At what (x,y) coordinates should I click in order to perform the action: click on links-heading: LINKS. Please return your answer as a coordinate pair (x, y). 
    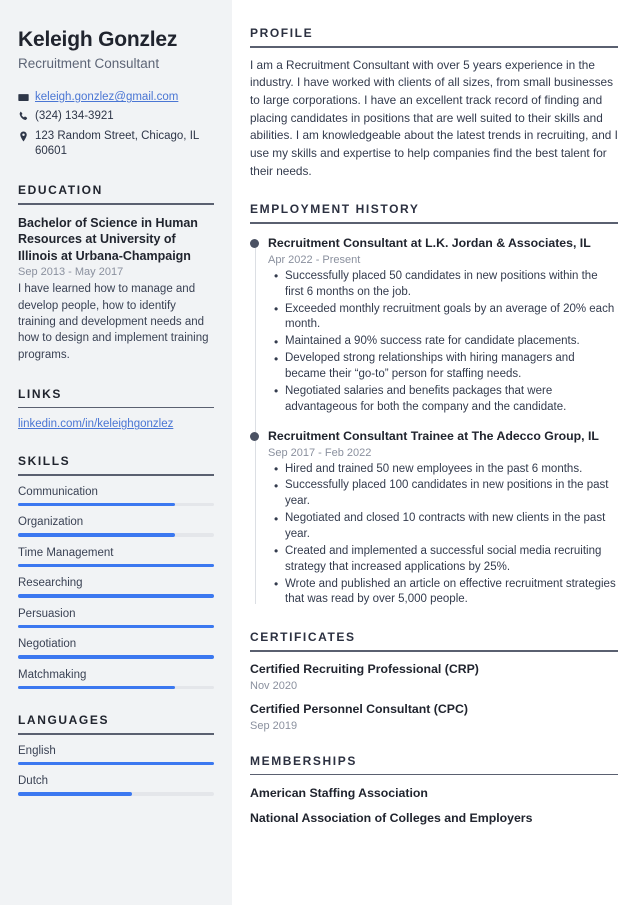
    Looking at the image, I should click on (40, 393).